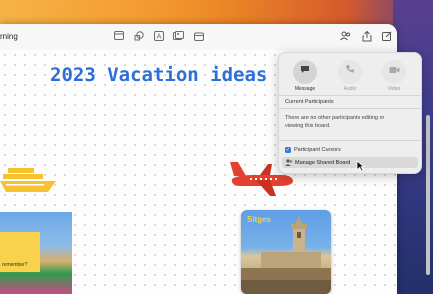 The width and height of the screenshot is (433, 294). What do you see at coordinates (366, 36) in the screenshot?
I see `share-icon` at bounding box center [366, 36].